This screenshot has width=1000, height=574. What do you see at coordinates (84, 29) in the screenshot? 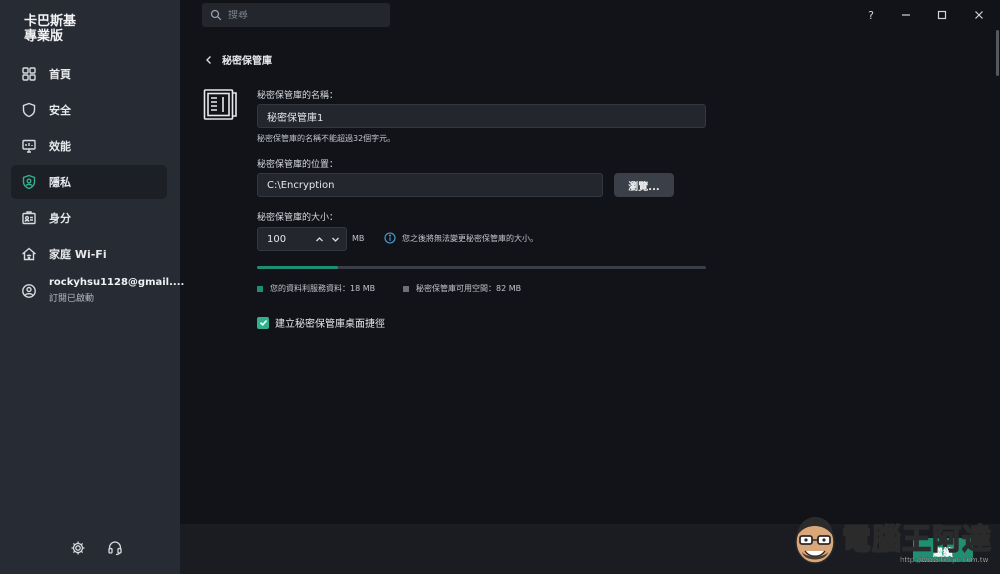
I see `app-brand: 卡巴斯基 專業版` at bounding box center [84, 29].